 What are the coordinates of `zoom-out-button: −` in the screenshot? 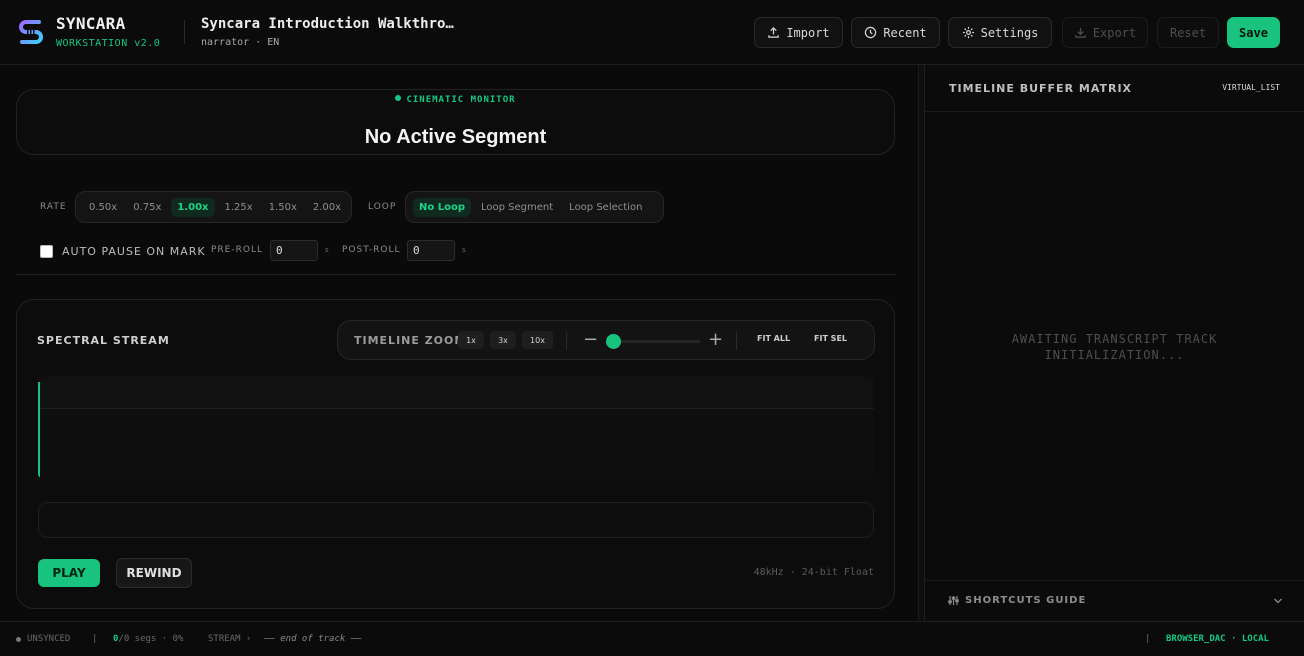 It's located at (590, 339).